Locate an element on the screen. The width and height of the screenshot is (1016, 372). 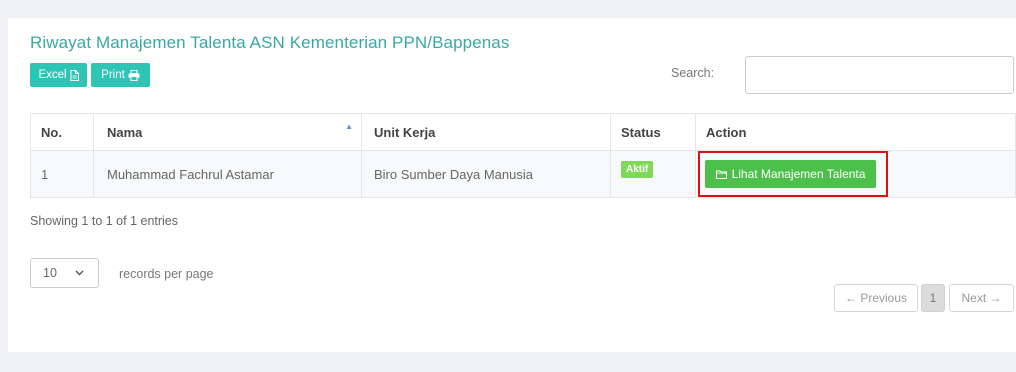
file-icon is located at coordinates (74, 75).